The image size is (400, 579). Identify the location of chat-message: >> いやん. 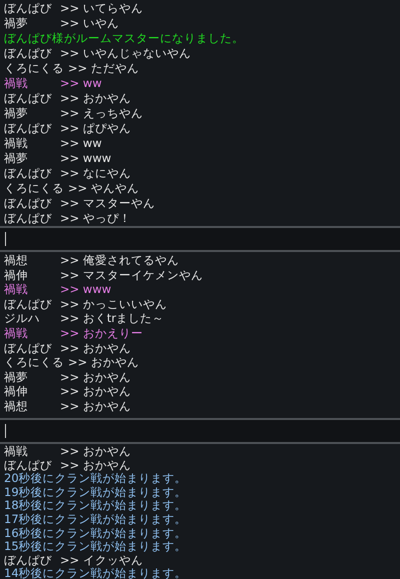
(89, 23).